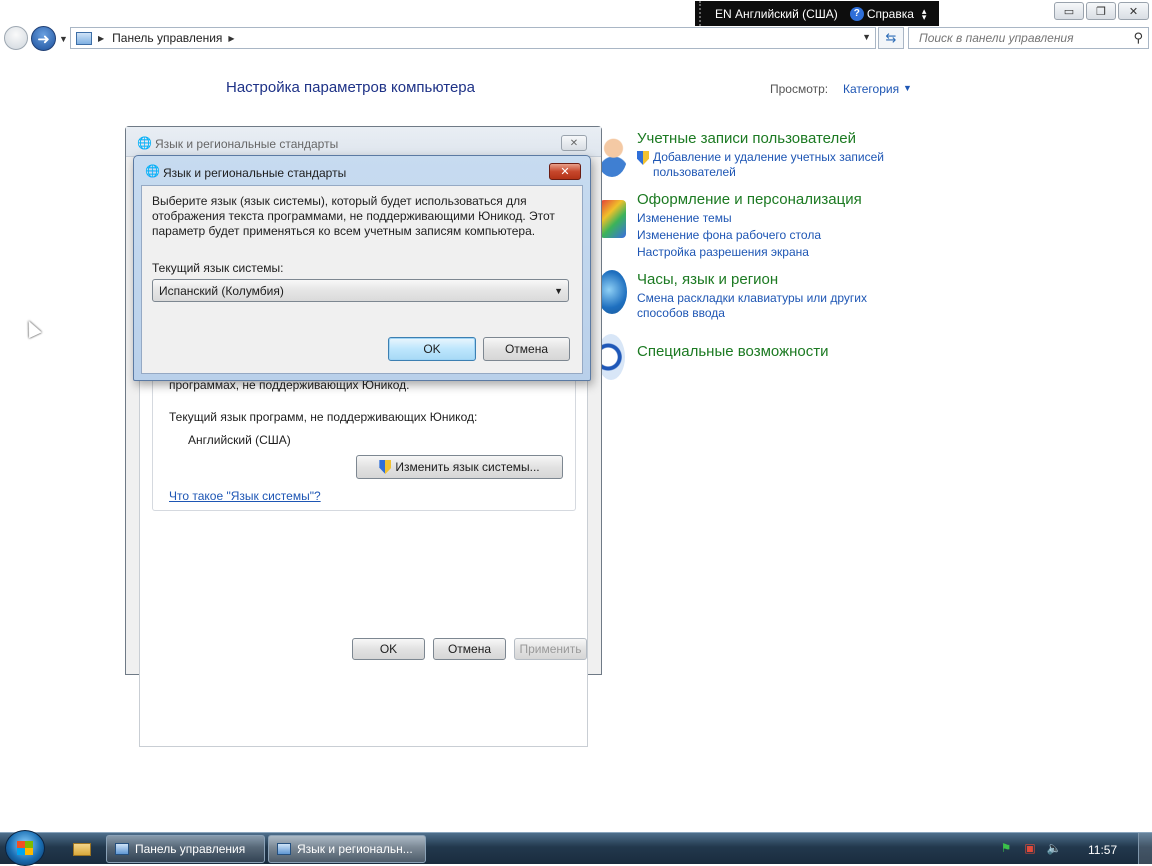 The width and height of the screenshot is (1152, 866). What do you see at coordinates (746, 138) in the screenshot?
I see `category-user-accounts: Учетные записи пользователей` at bounding box center [746, 138].